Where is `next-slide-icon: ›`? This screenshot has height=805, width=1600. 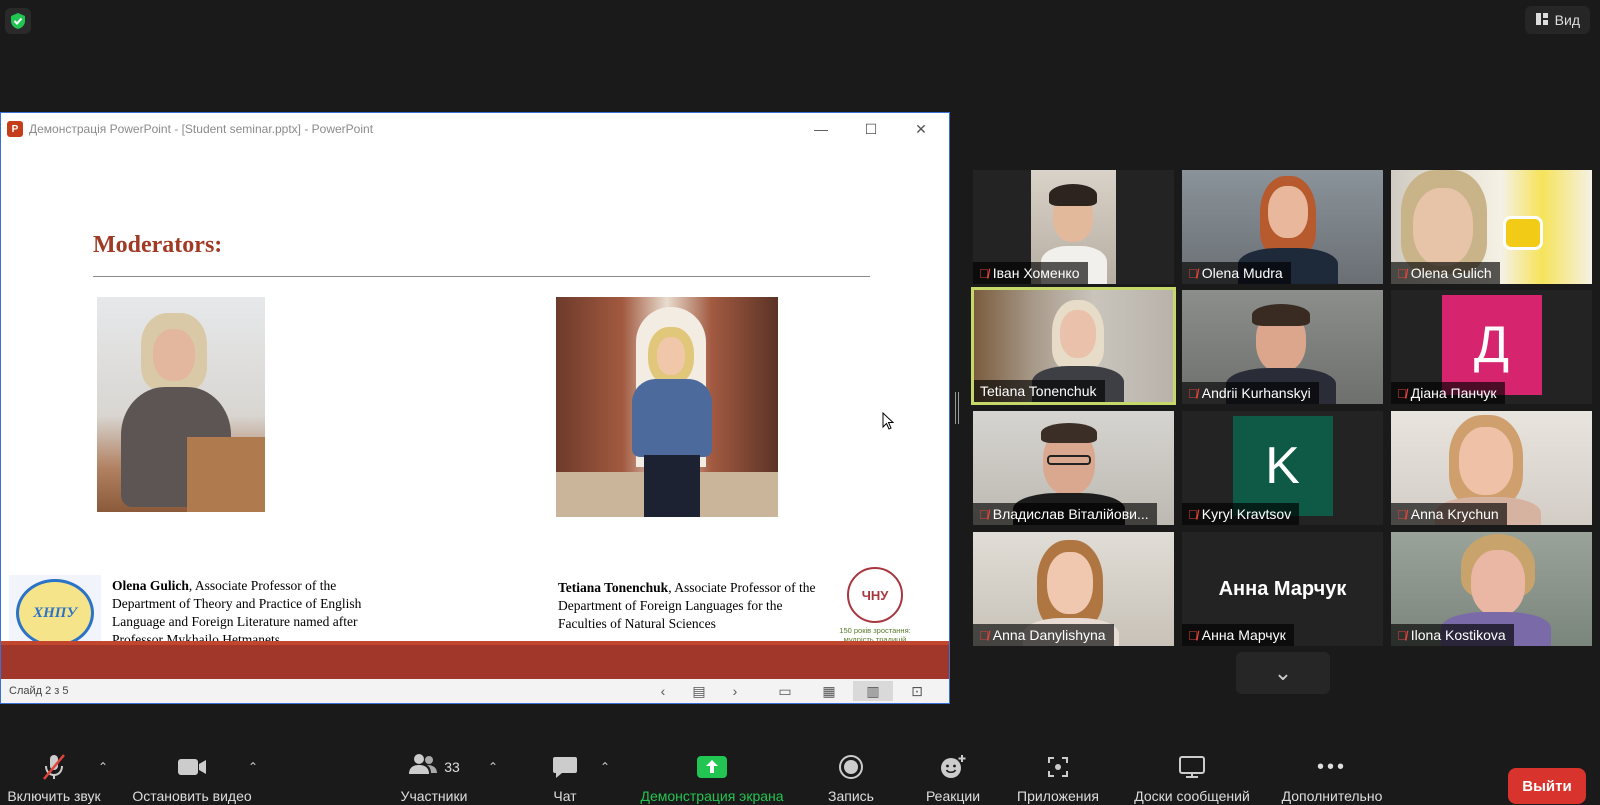
next-slide-icon: › is located at coordinates (735, 691).